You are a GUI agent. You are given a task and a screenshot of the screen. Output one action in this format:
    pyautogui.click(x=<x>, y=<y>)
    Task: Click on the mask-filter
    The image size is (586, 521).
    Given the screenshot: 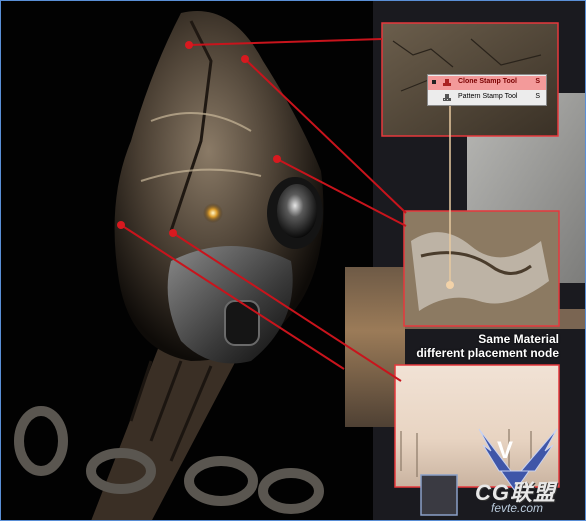 What is the action you would take?
    pyautogui.click(x=242, y=323)
    